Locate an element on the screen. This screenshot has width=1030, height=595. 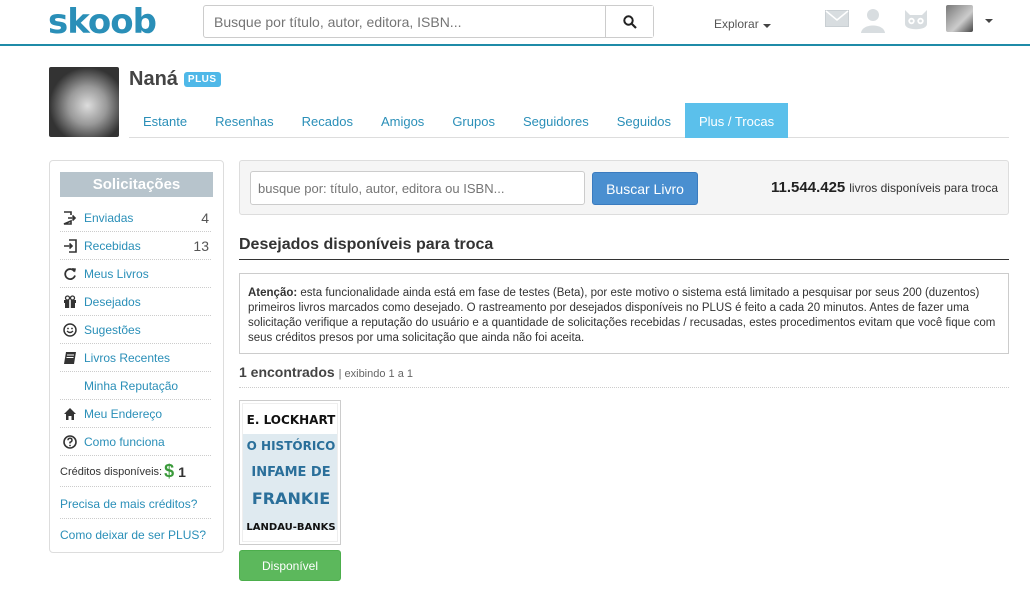
sidebar-item-enviadas: Enviadas 4 is located at coordinates (135, 218).